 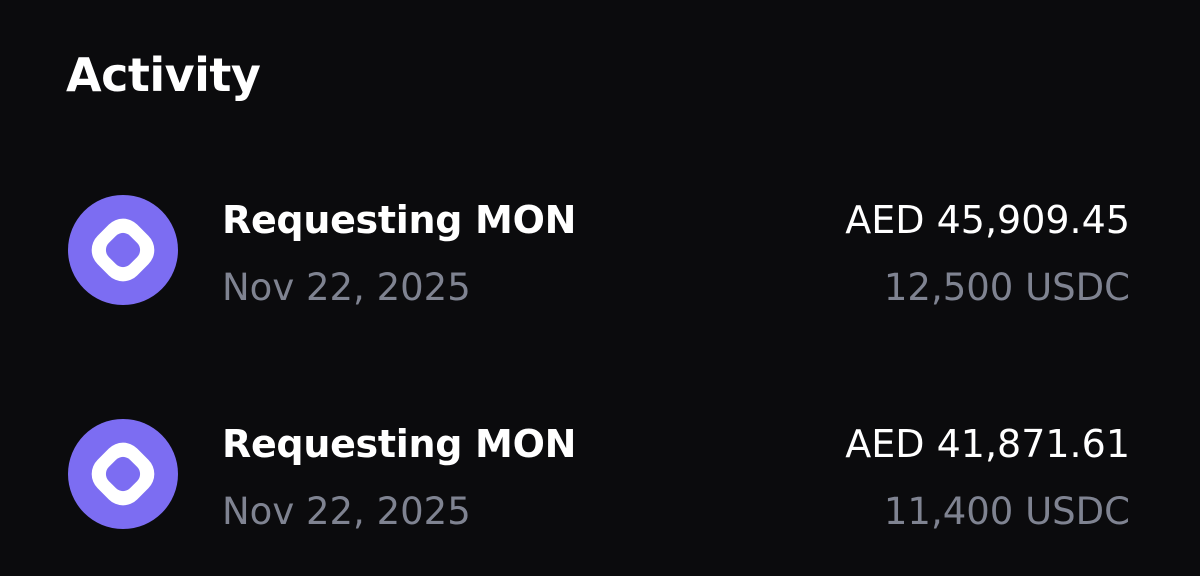 I want to click on fiat-amount: AED 41,871.61, so click(x=987, y=444).